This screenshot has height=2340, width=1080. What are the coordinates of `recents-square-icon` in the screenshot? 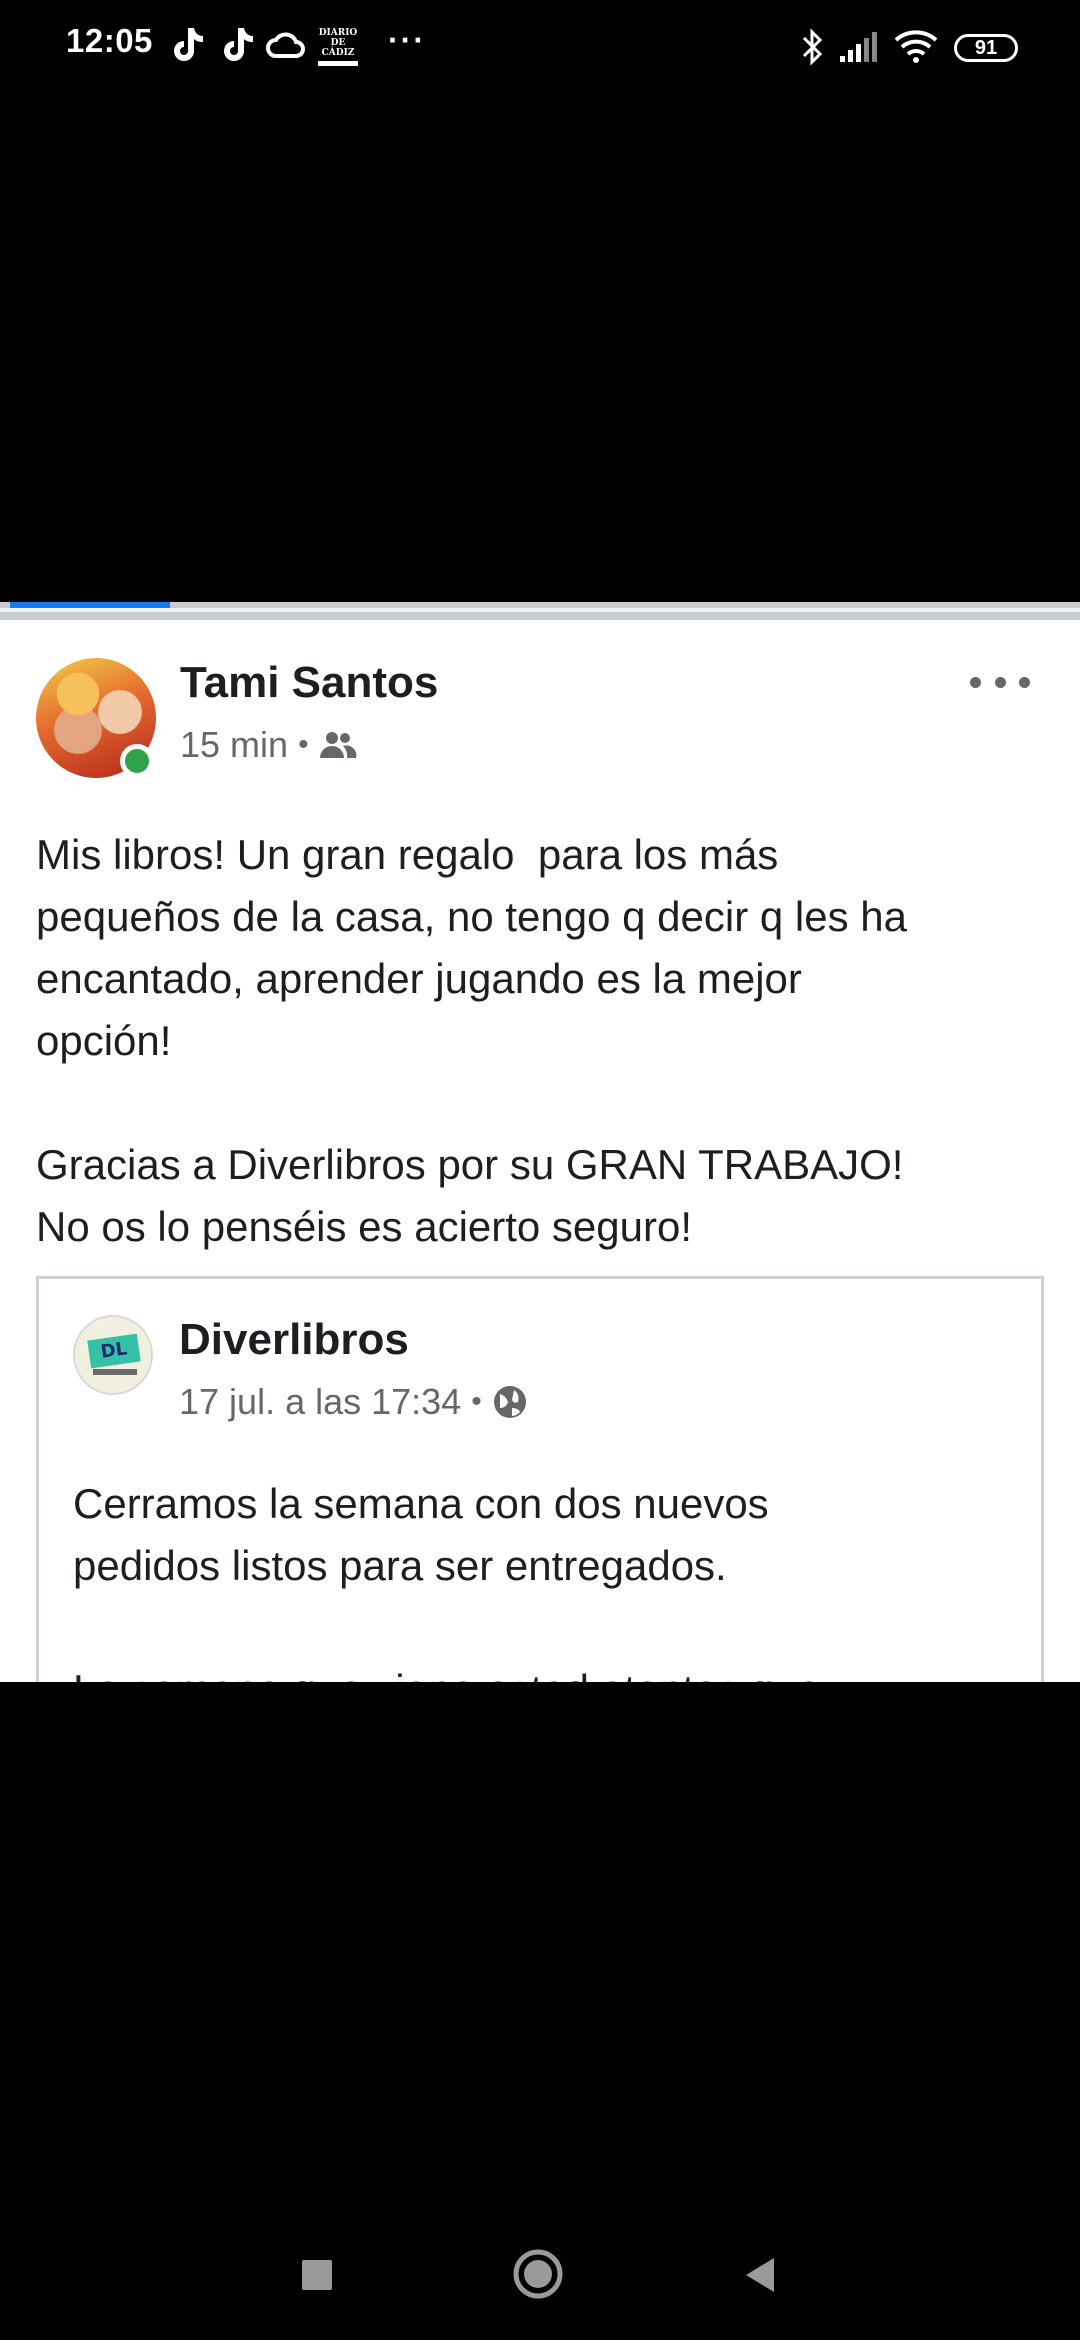 It's located at (317, 2275).